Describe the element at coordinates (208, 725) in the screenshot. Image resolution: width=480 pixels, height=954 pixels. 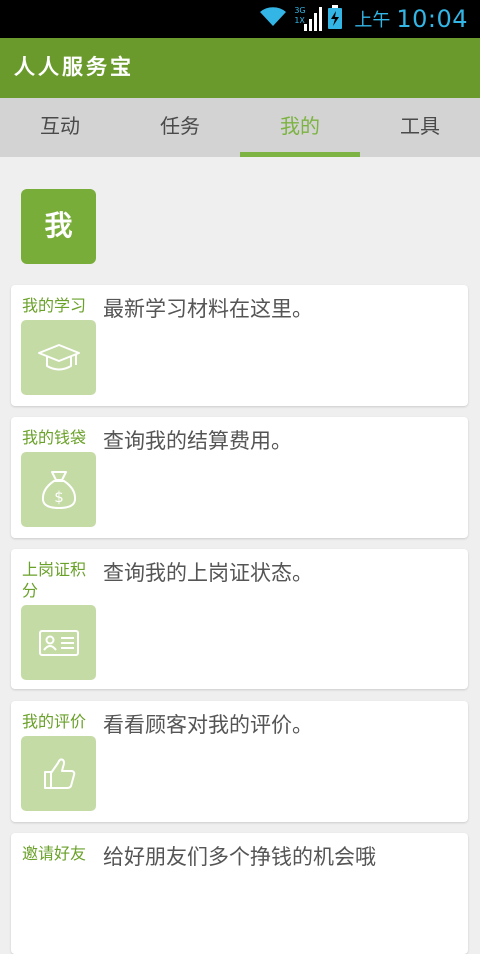
I see `card-description: 看看顾客对我的评价。` at that location.